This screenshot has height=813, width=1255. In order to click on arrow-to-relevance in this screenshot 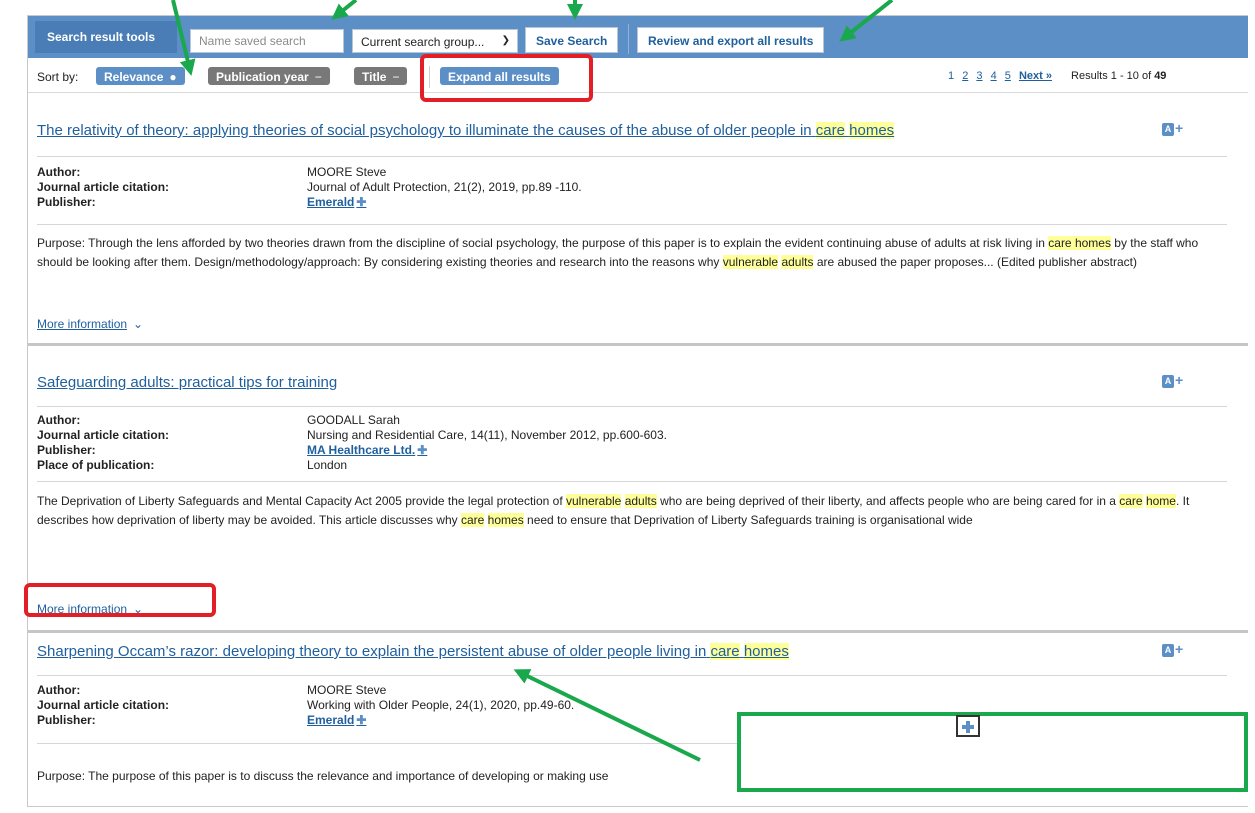, I will do `click(183, 38)`.